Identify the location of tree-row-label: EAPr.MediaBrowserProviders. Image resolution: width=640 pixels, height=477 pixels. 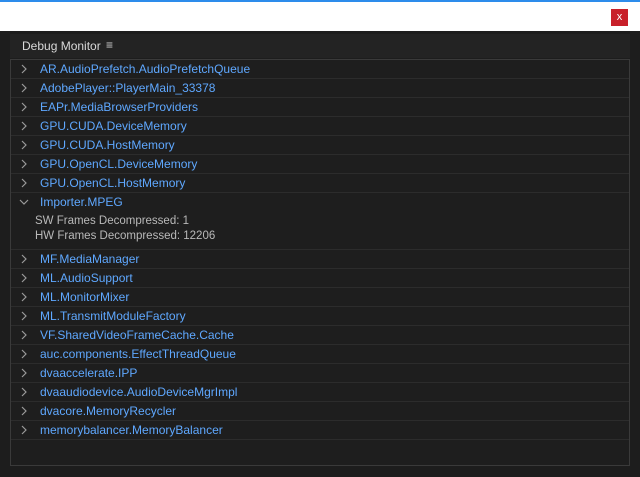
(119, 107).